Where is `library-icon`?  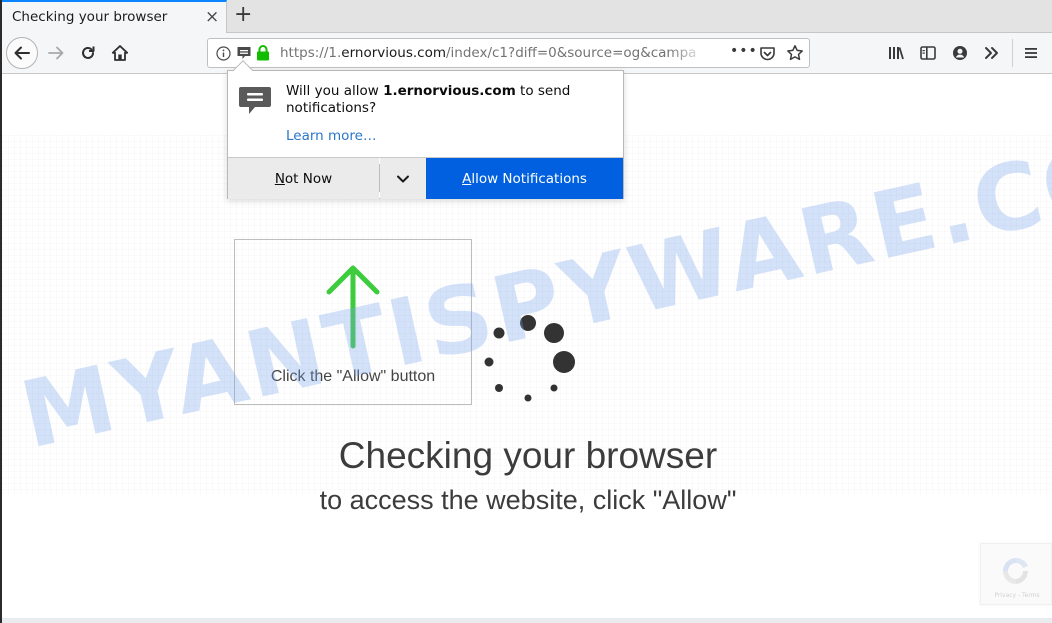
library-icon is located at coordinates (896, 53).